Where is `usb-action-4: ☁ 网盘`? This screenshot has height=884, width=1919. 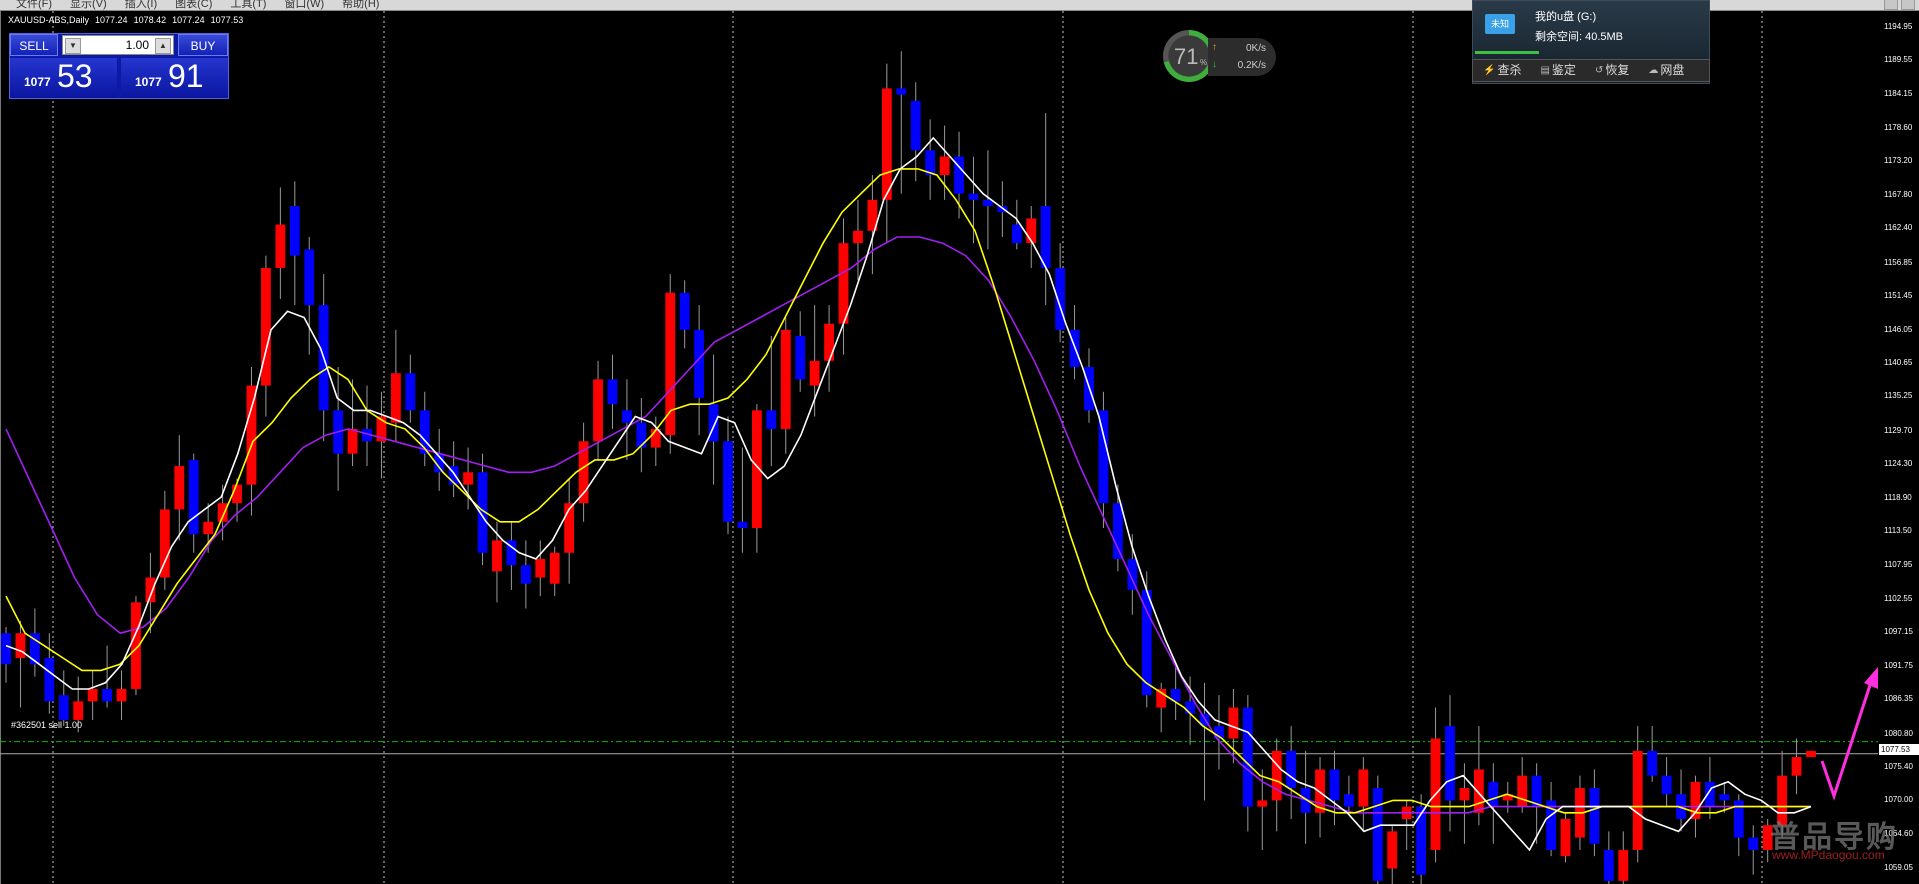 usb-action-4: ☁ 网盘 is located at coordinates (1665, 70).